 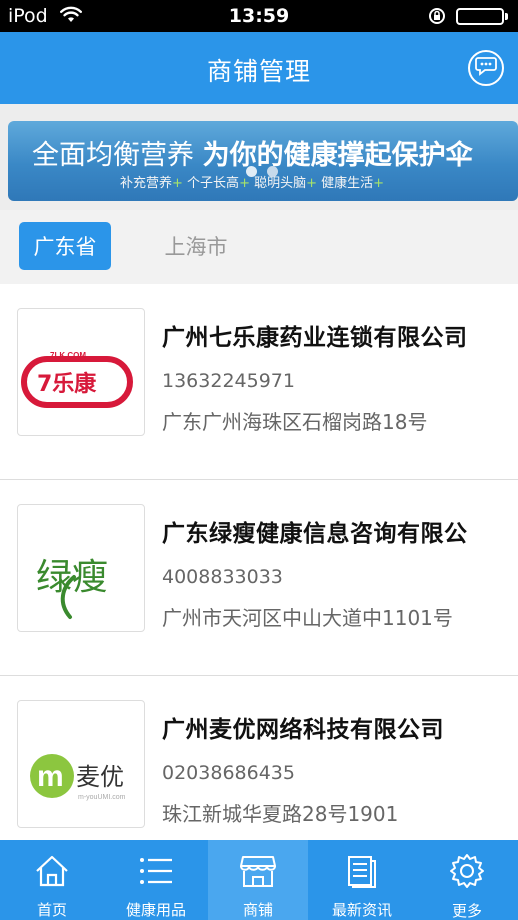 I want to click on chat-bubble-icon, so click(x=486, y=68).